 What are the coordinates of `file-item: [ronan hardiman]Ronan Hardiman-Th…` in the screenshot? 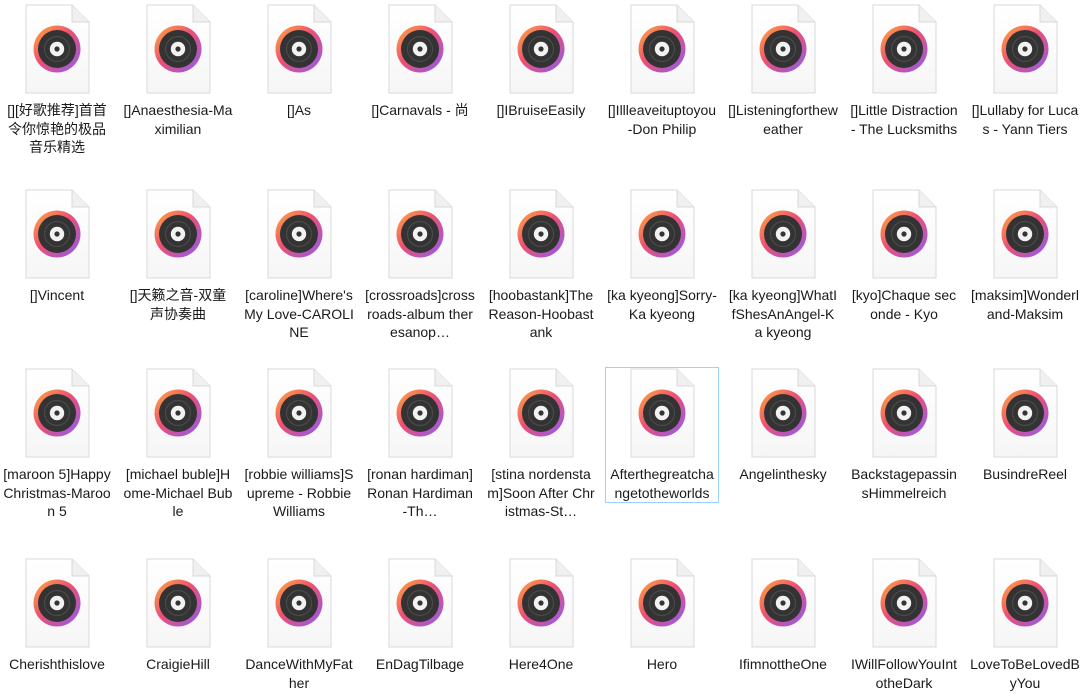 It's located at (420, 444).